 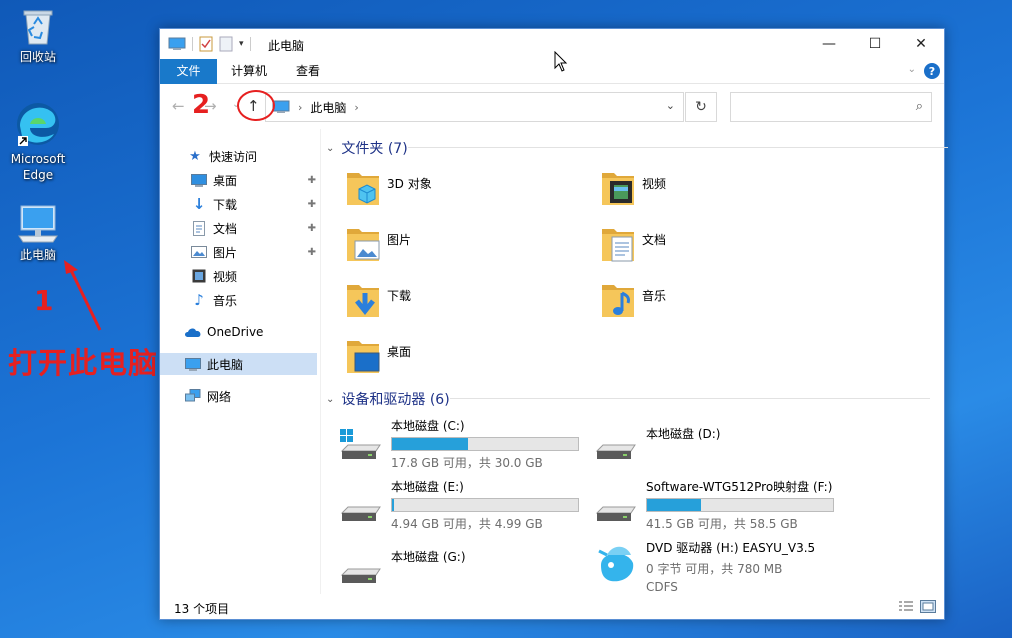 I want to click on sidebar-item-quick-access: ★ 快速访问, so click(x=221, y=156).